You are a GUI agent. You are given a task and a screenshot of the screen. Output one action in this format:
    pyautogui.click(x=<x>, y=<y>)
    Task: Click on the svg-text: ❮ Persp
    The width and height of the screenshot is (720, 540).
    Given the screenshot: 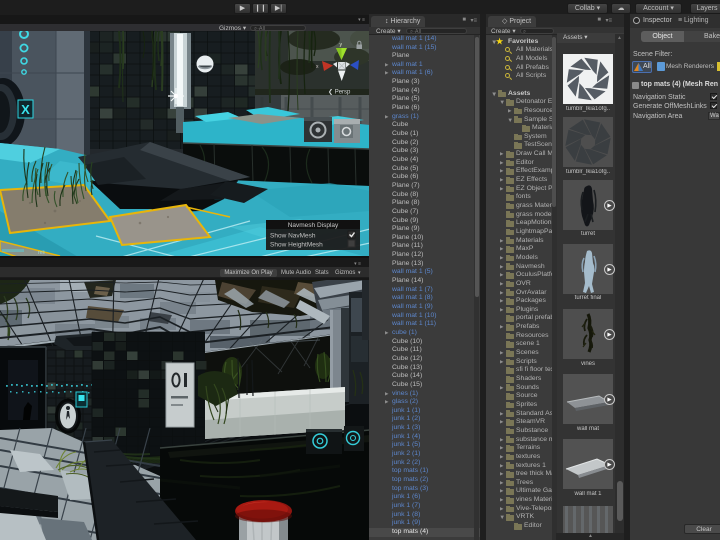 What is the action you would take?
    pyautogui.click(x=339, y=92)
    